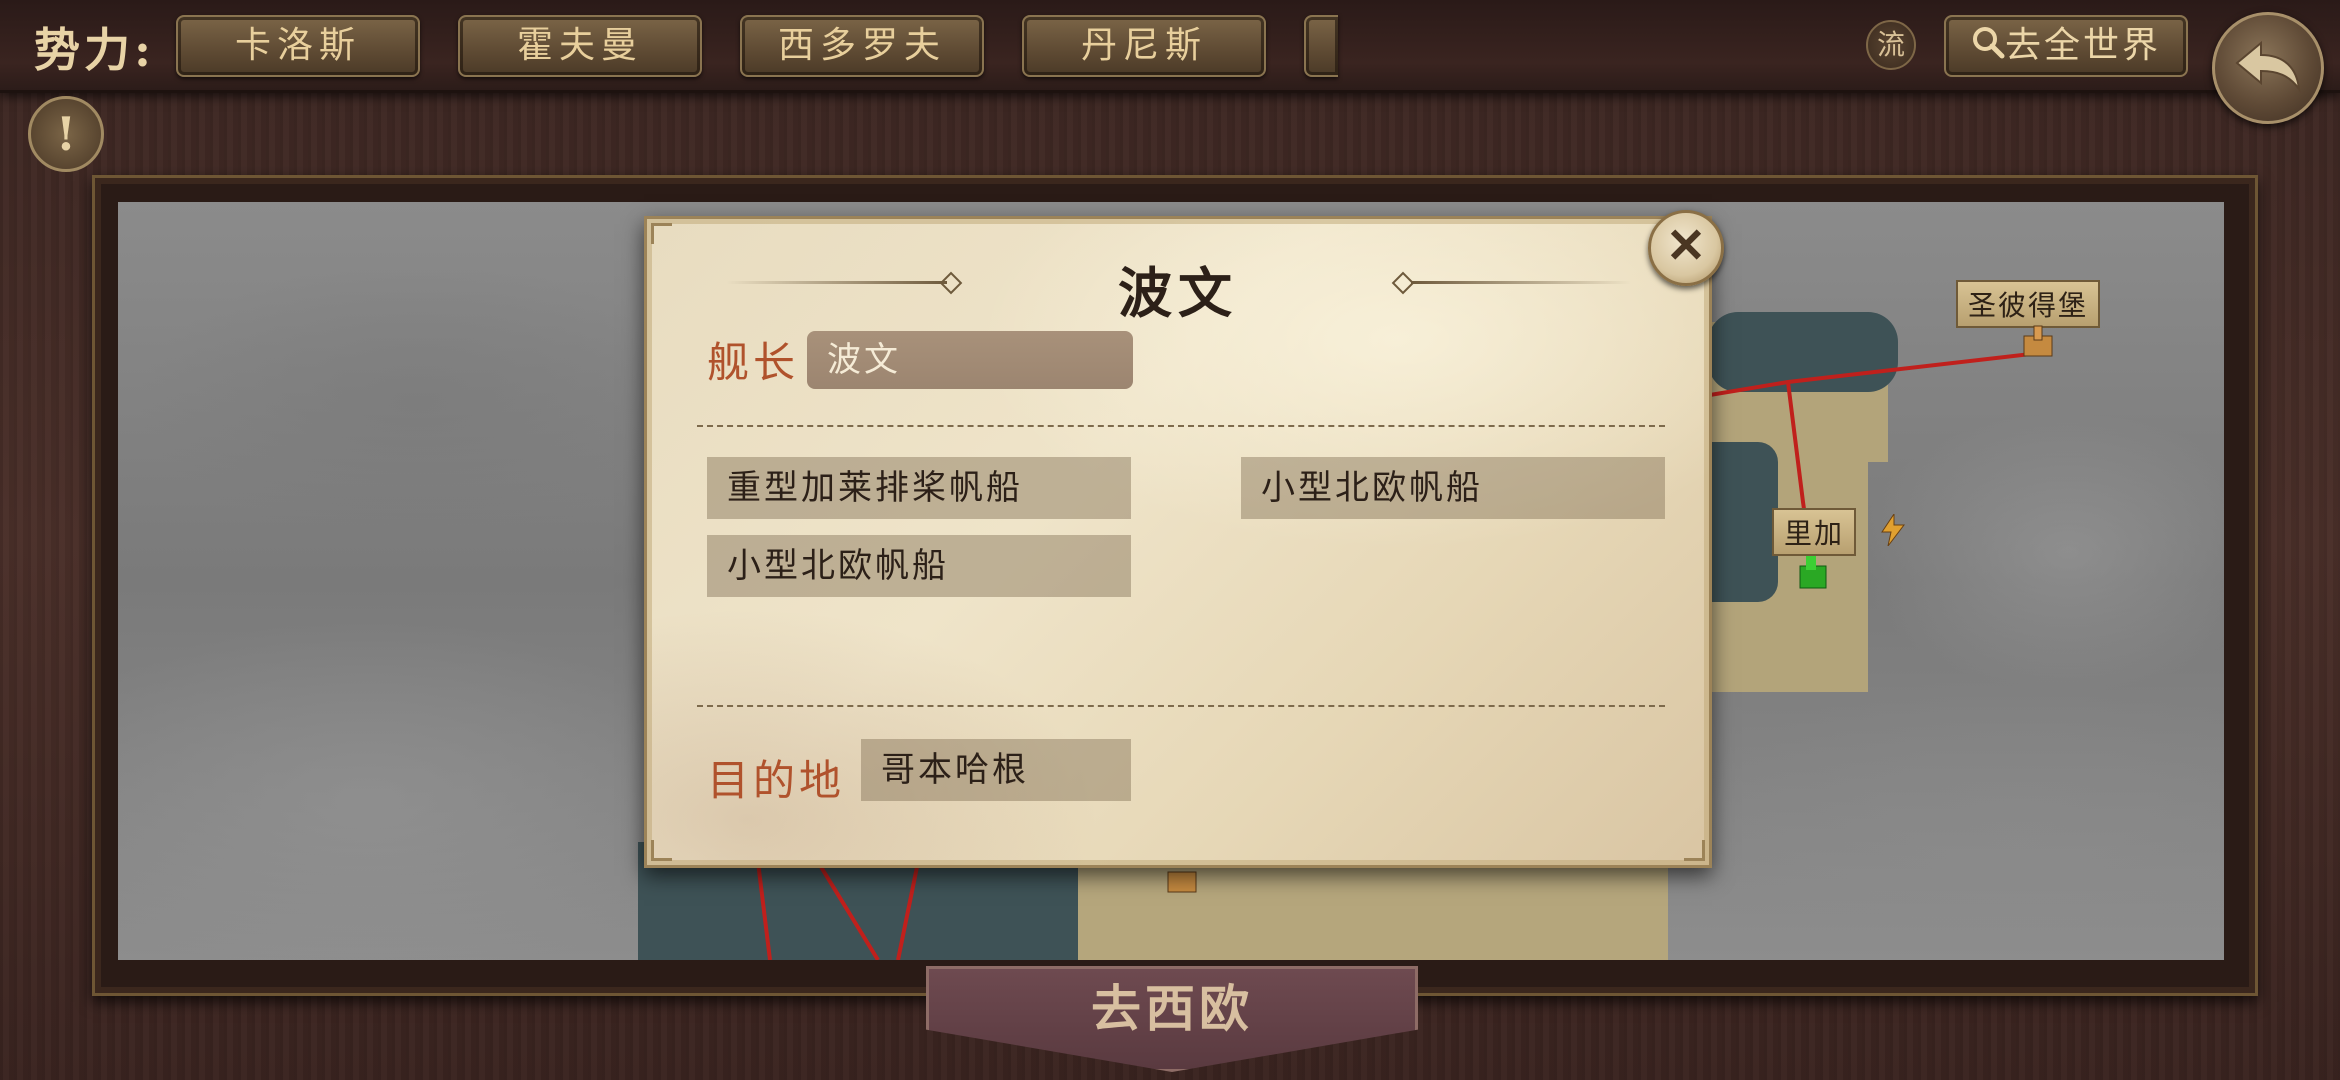 This screenshot has width=2340, height=1080. Describe the element at coordinates (1891, 45) in the screenshot. I see `flow-button: 流` at that location.